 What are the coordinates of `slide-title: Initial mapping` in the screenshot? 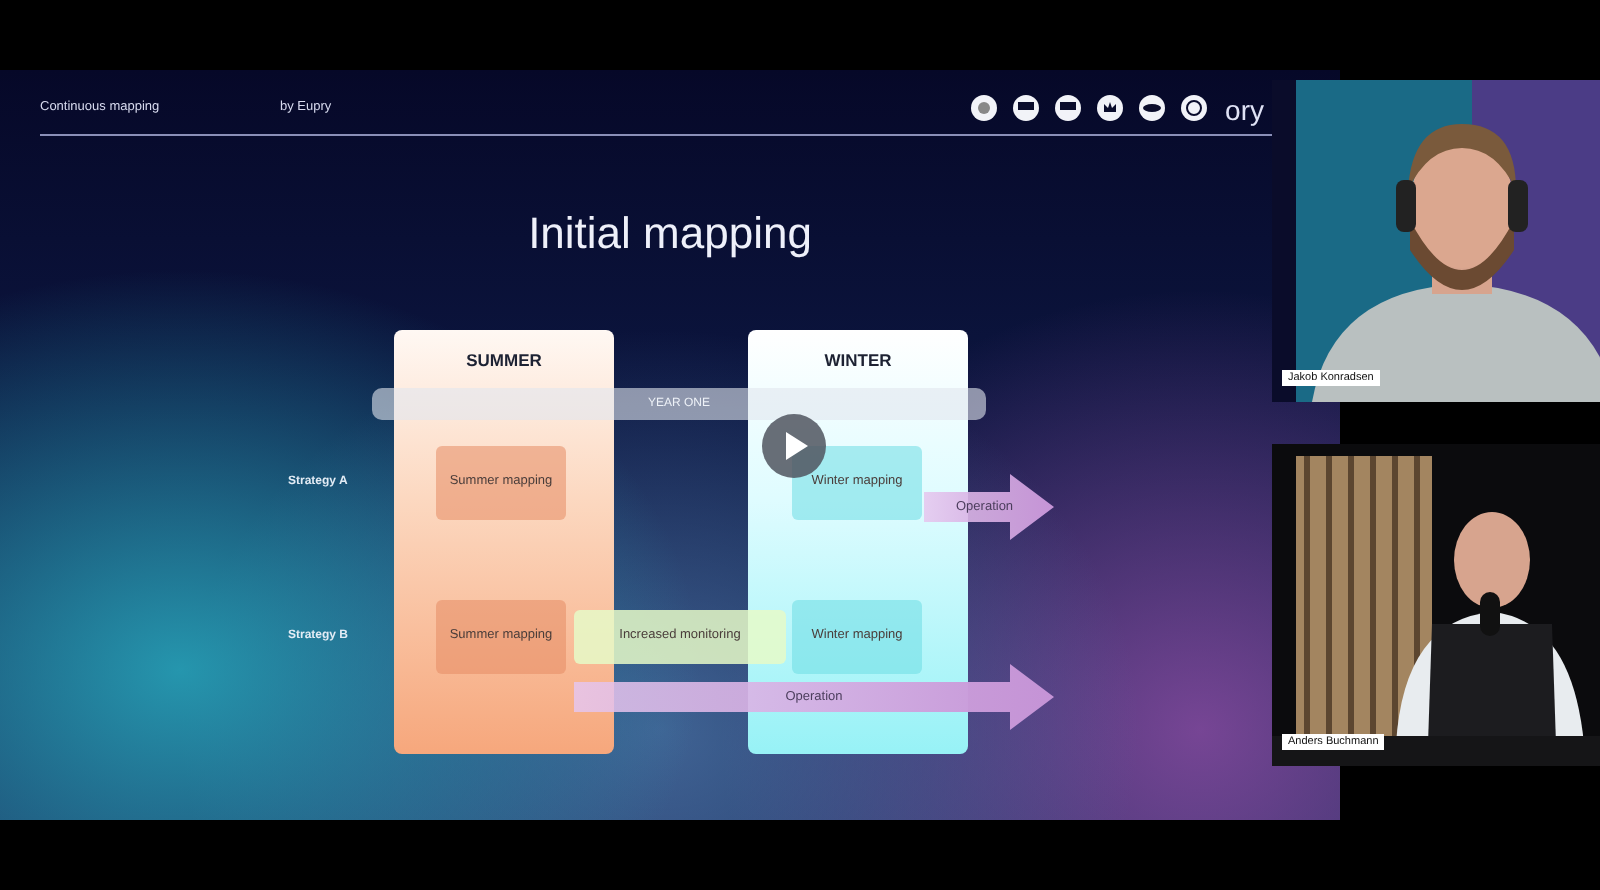 It's located at (670, 234).